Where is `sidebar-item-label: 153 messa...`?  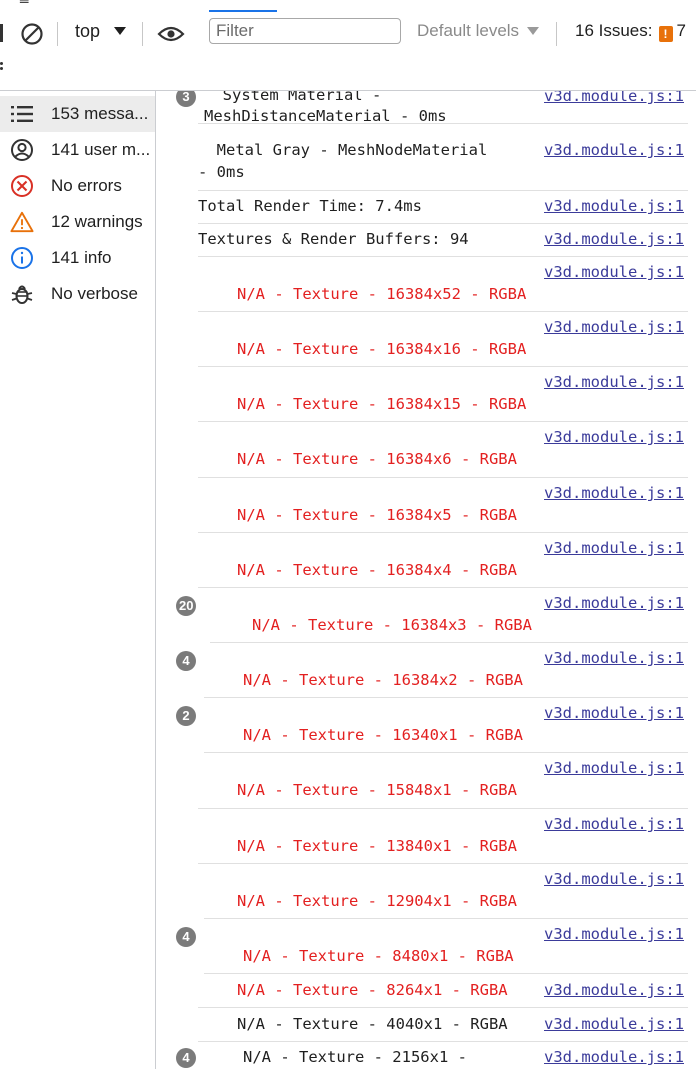 sidebar-item-label: 153 messa... is located at coordinates (100, 113).